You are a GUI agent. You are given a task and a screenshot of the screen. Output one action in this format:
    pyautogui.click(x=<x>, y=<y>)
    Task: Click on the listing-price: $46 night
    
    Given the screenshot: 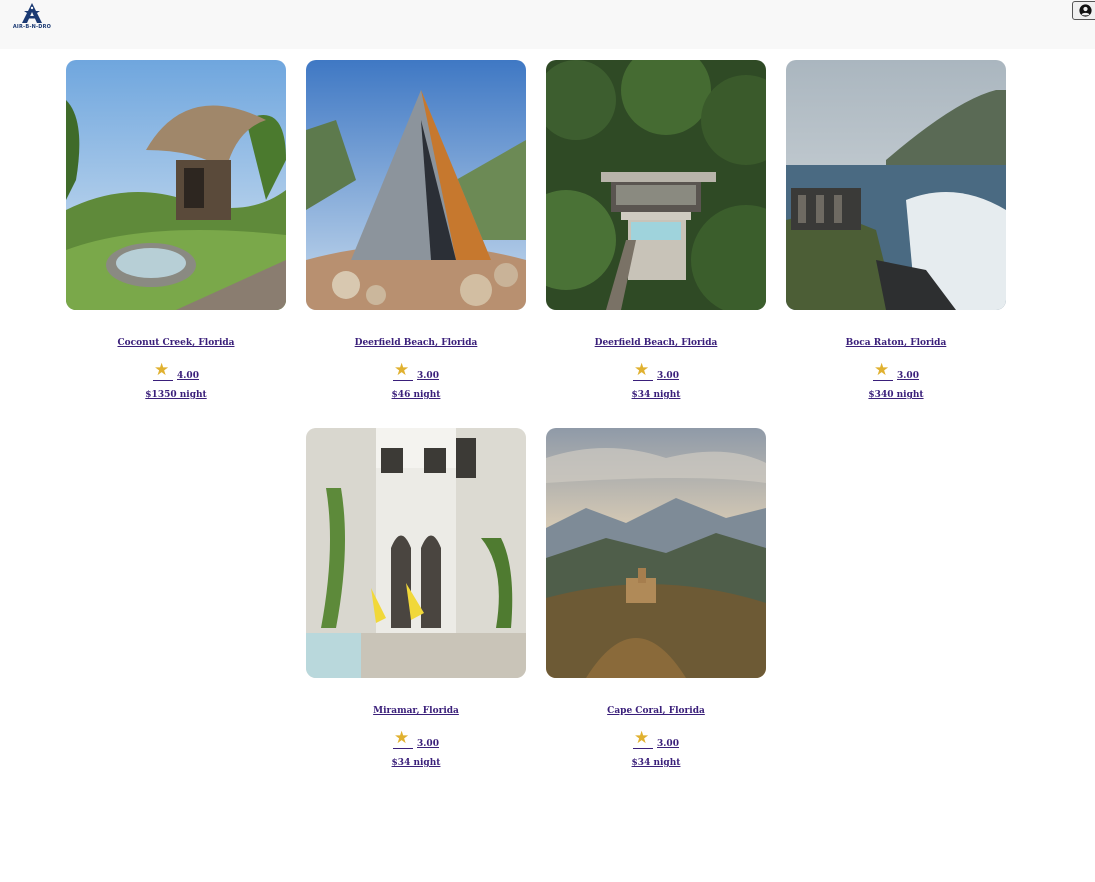 What is the action you would take?
    pyautogui.click(x=416, y=395)
    